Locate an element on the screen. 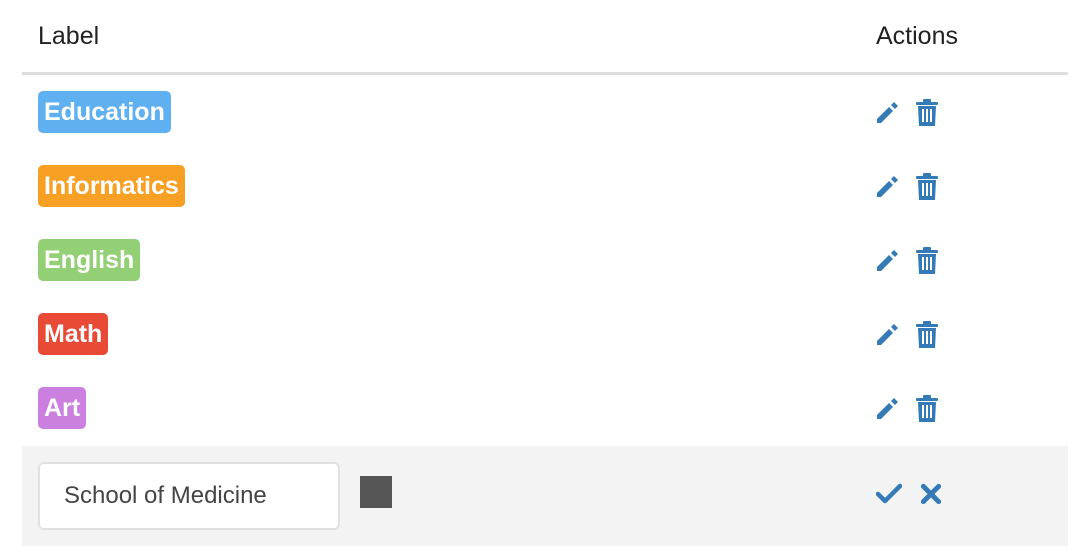 This screenshot has width=1086, height=556. actions-column-header: Actions is located at coordinates (917, 36).